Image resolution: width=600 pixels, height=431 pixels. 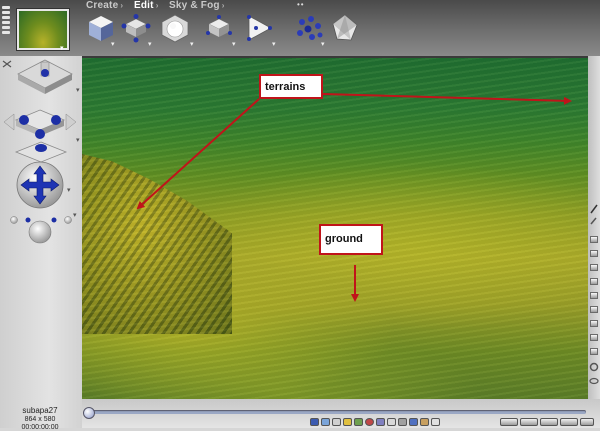 I want to click on zoom-control, so click(x=41, y=229).